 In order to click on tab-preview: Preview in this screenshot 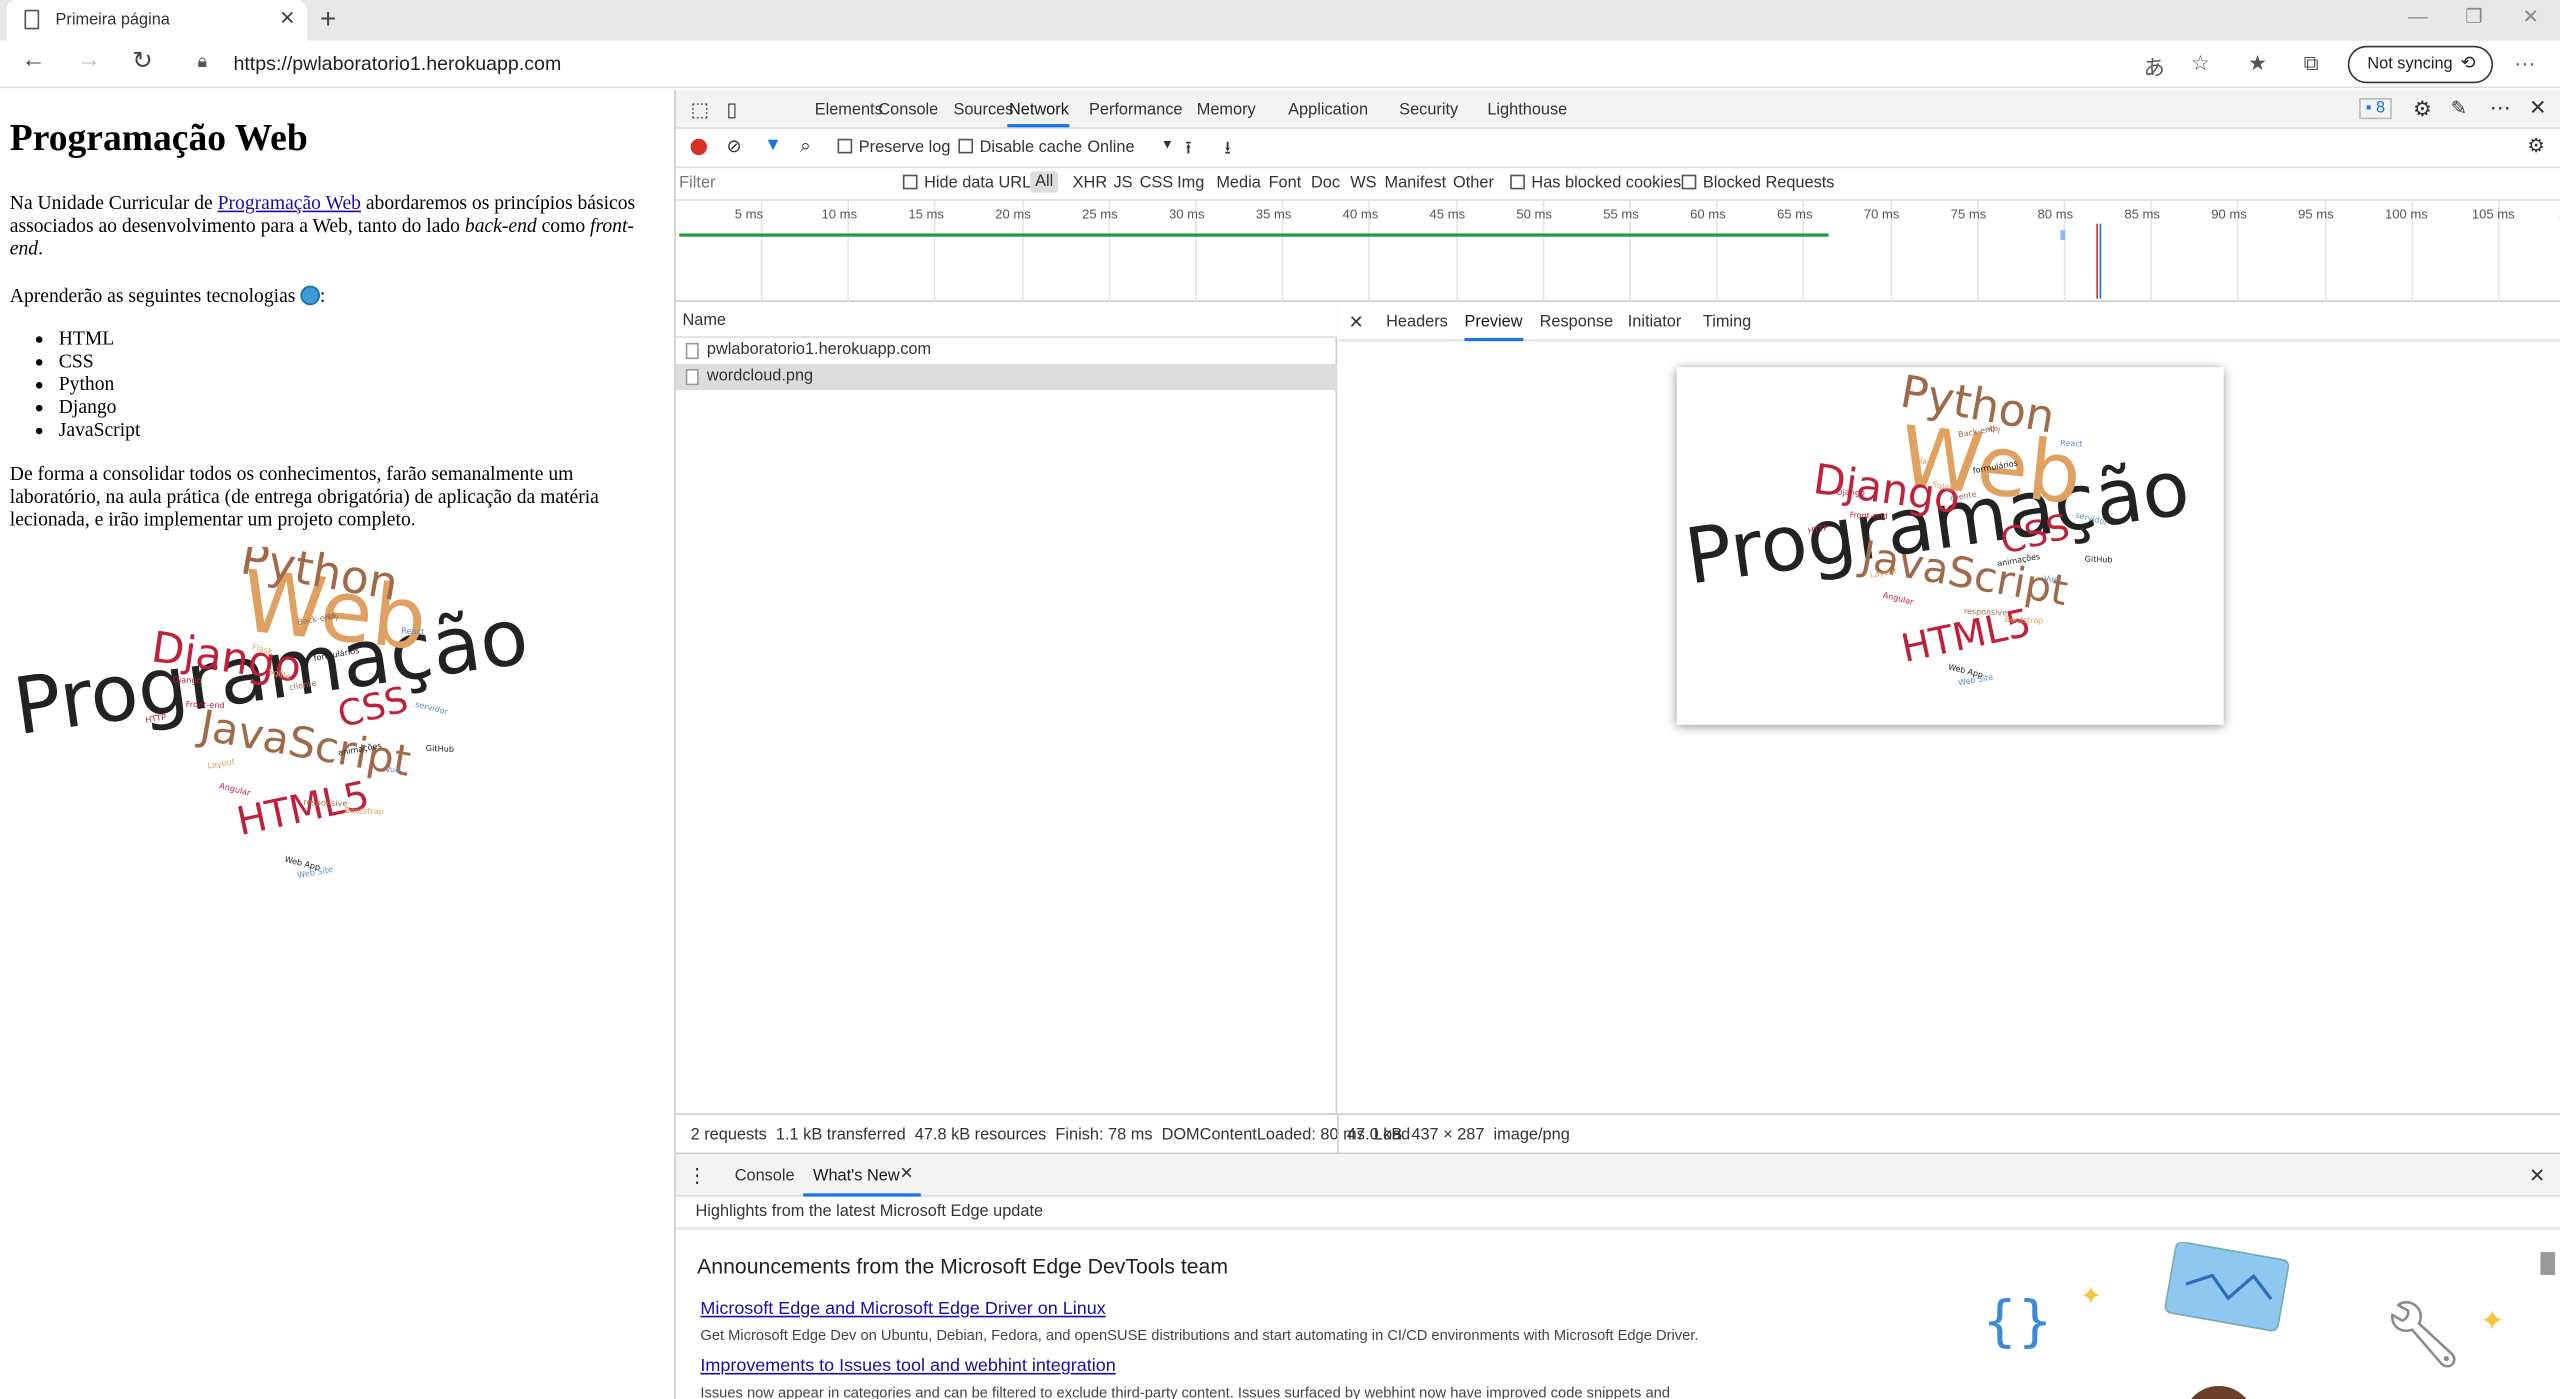, I will do `click(1493, 327)`.